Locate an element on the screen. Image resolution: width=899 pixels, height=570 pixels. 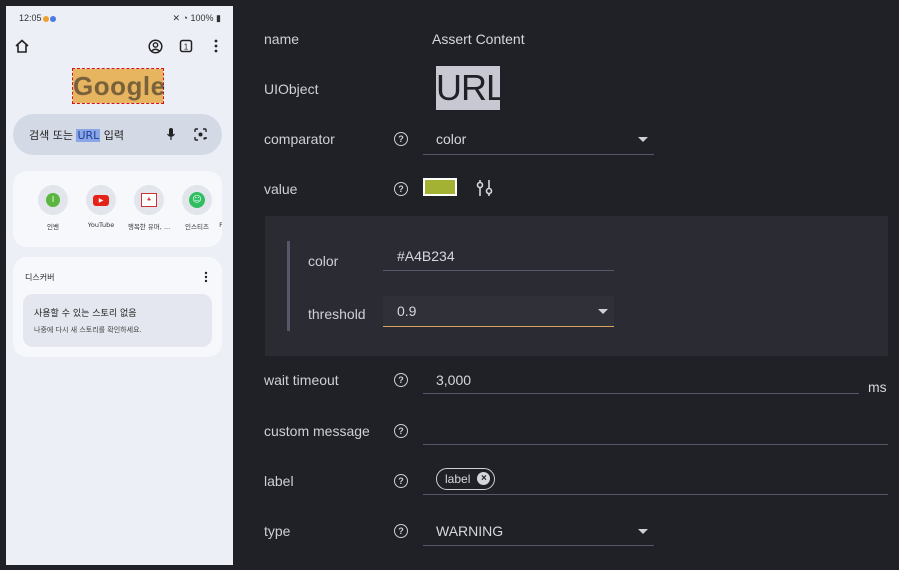
search-text-after: 입력 is located at coordinates (112, 135).